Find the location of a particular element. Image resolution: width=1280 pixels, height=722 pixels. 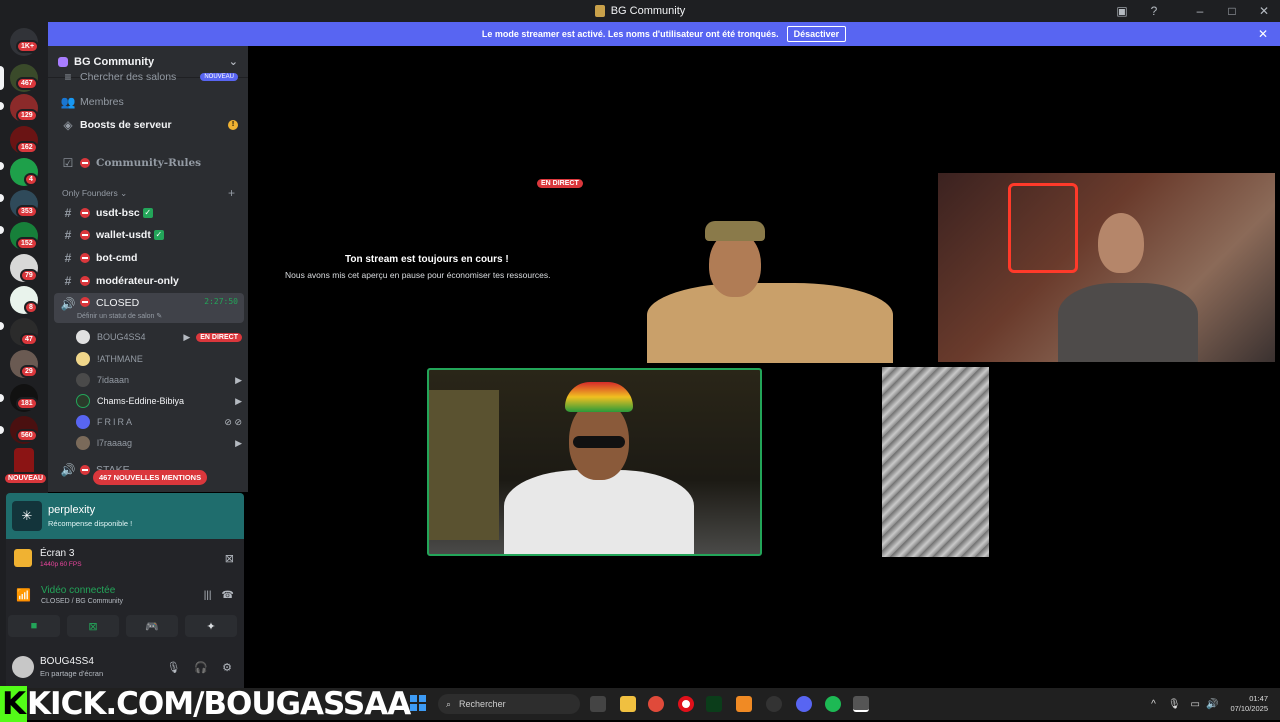

server-boosts-item: ◈ Boosts de serveur ! is located at coordinates (149, 125).